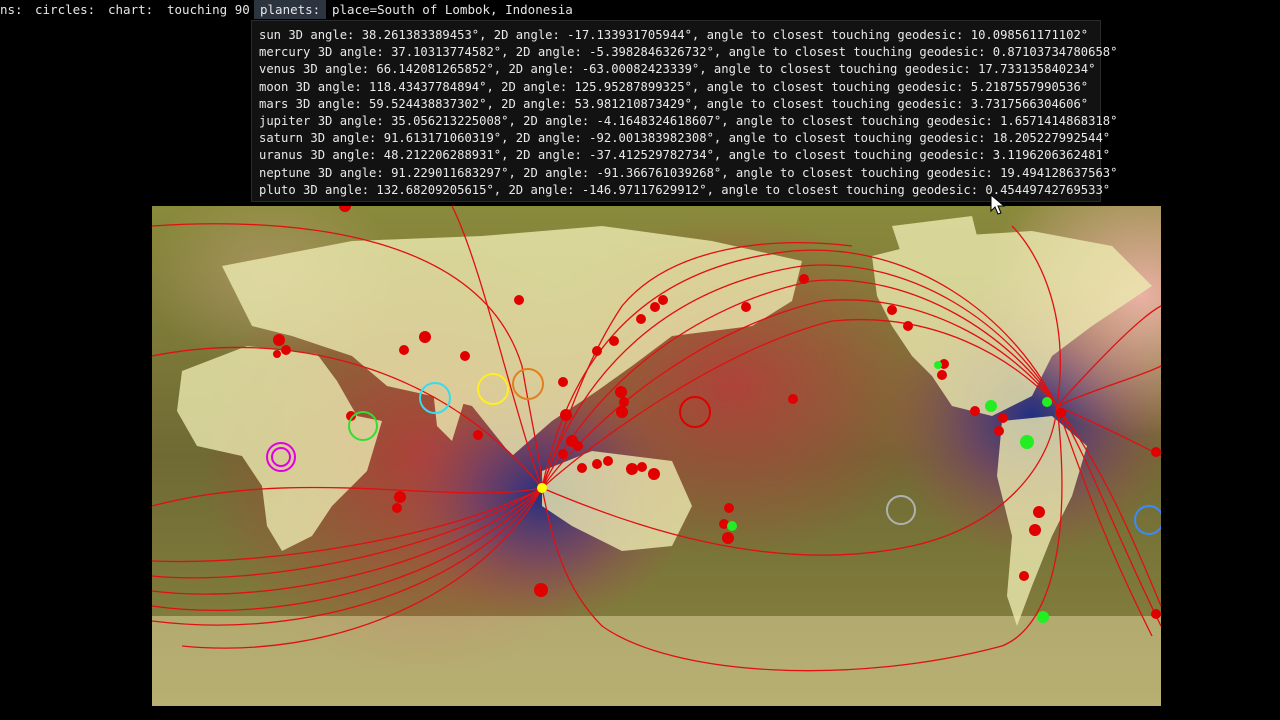 This screenshot has width=1280, height=720. I want to click on menu-item-touching: touching 90, so click(208, 9).